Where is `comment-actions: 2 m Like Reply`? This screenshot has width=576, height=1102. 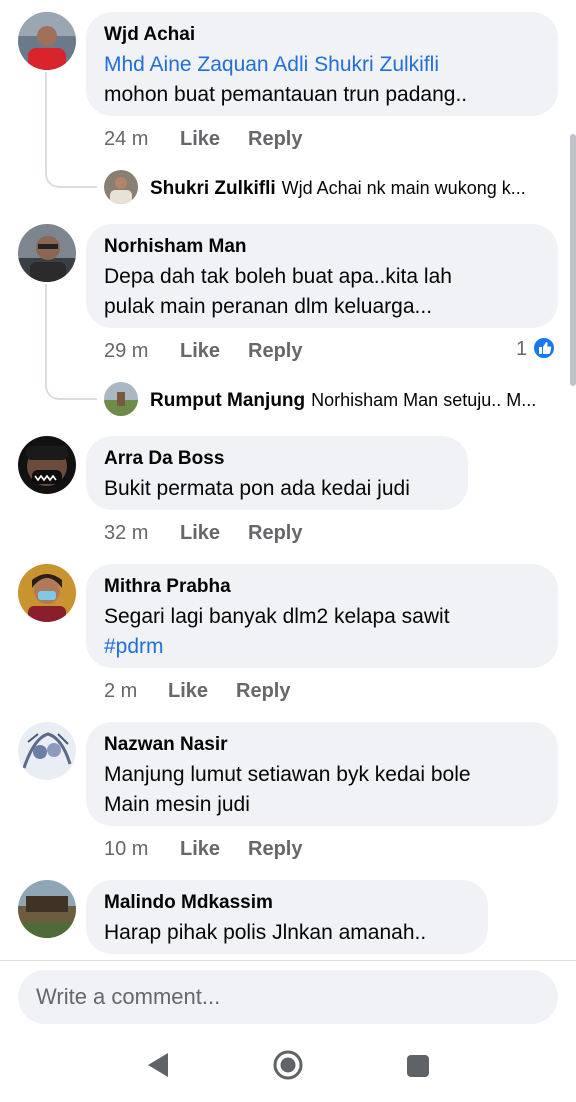 comment-actions: 2 m Like Reply is located at coordinates (254, 691).